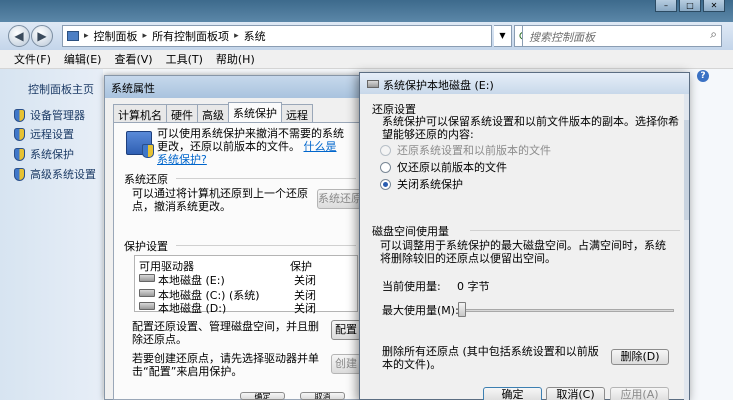 This screenshot has width=733, height=400. Describe the element at coordinates (277, 36) in the screenshot. I see `address-bar: ▸ 控制面板 ▸ 所有控制面板项 ▸ 系统` at that location.